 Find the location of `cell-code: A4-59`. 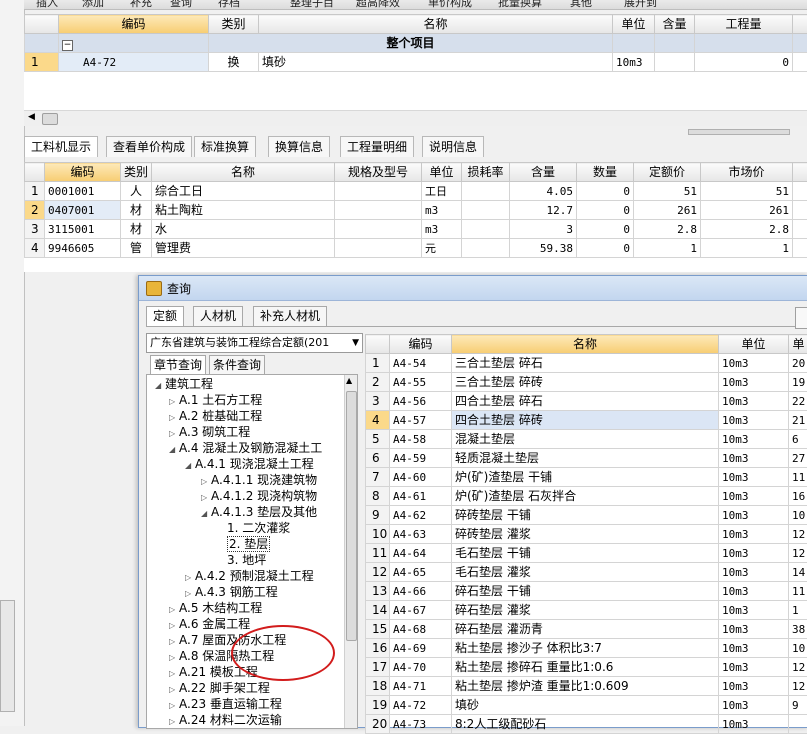

cell-code: A4-59 is located at coordinates (421, 458).